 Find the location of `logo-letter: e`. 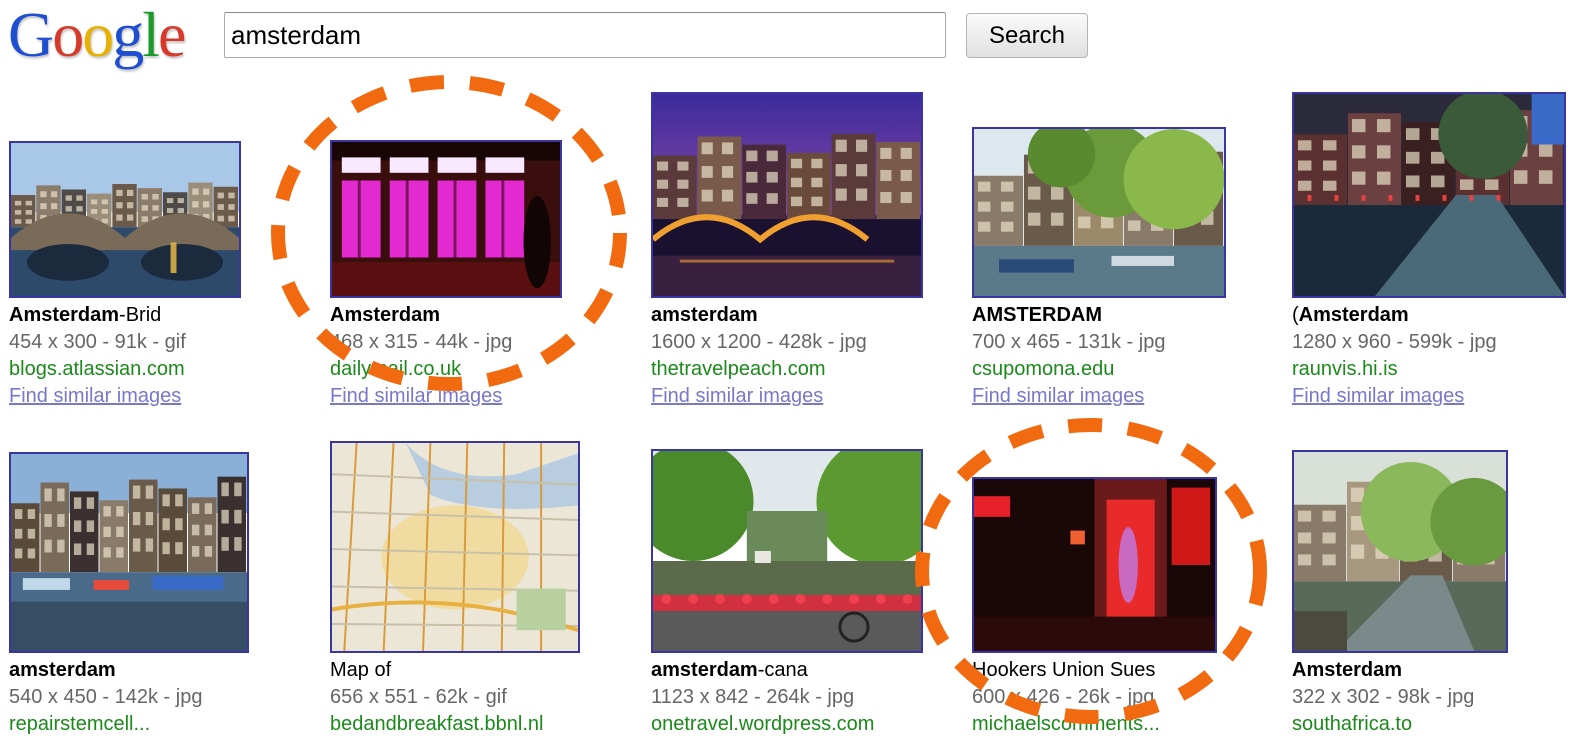

logo-letter: e is located at coordinates (172, 35).